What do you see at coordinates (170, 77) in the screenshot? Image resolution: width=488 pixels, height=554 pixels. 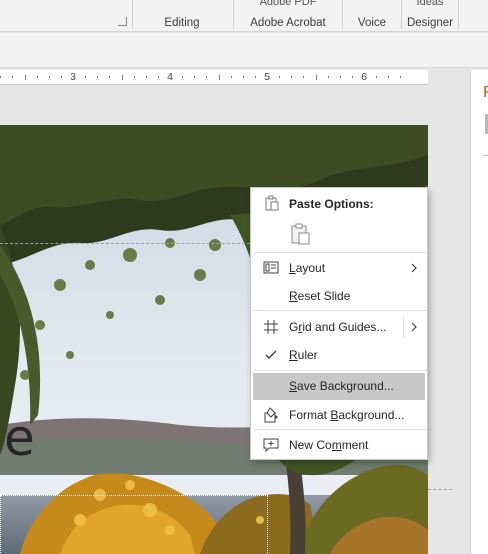 I see `ruler-number: 4` at bounding box center [170, 77].